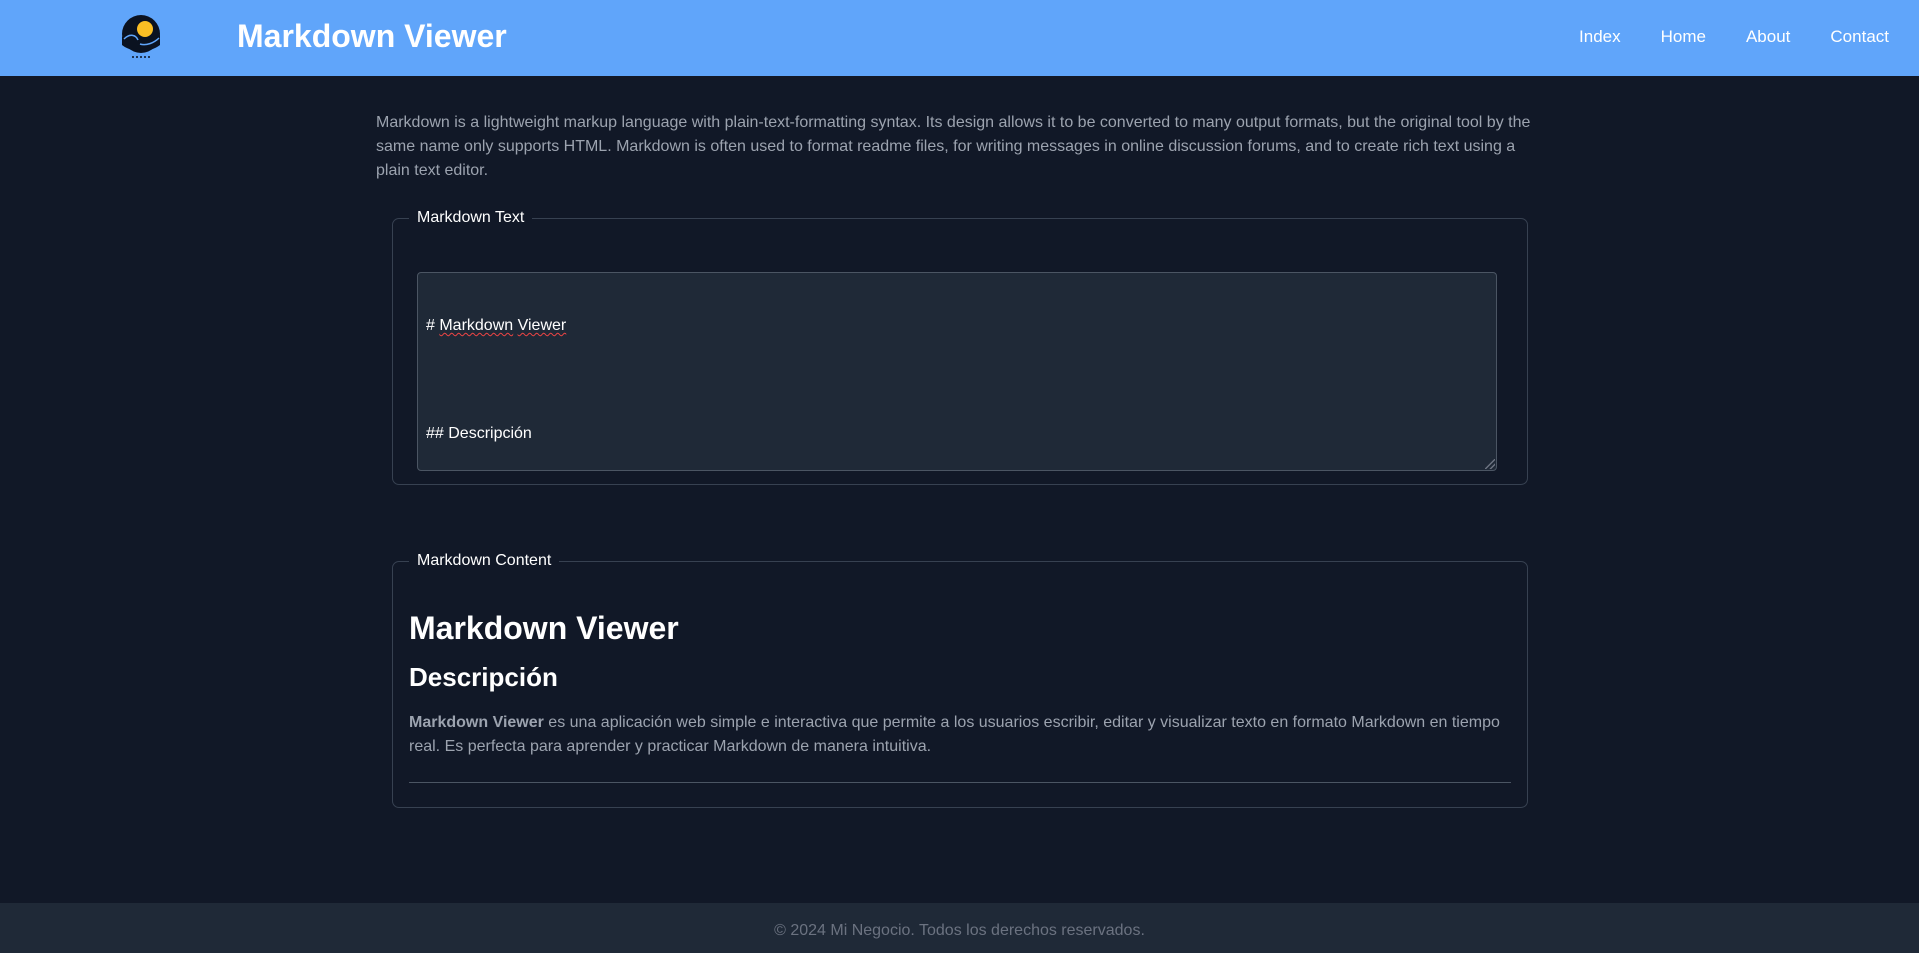 Image resolution: width=1919 pixels, height=953 pixels. I want to click on nav-link-contact: Contact, so click(1859, 37).